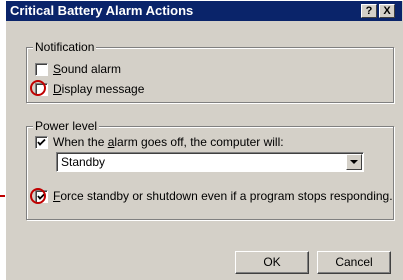 The width and height of the screenshot is (403, 280). What do you see at coordinates (102, 10) in the screenshot?
I see `dialog-title: Critical Battery Alarm Actions` at bounding box center [102, 10].